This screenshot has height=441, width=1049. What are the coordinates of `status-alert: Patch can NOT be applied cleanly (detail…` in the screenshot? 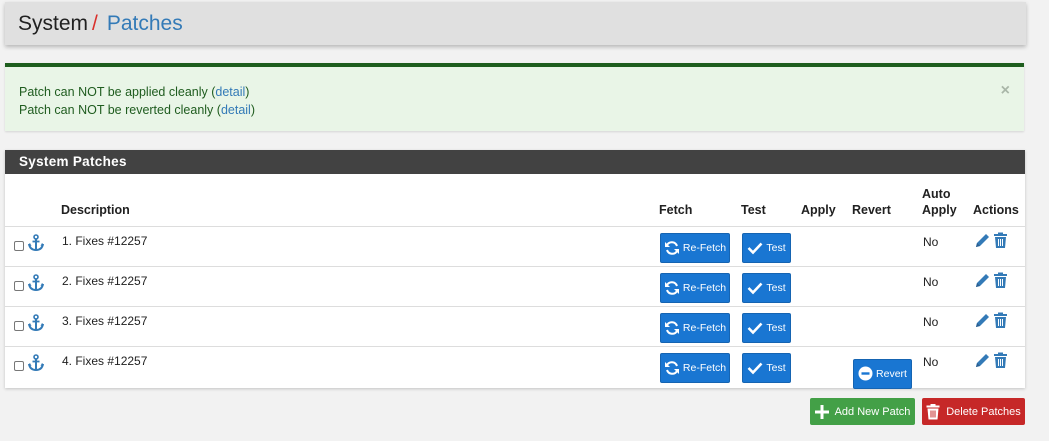 It's located at (514, 97).